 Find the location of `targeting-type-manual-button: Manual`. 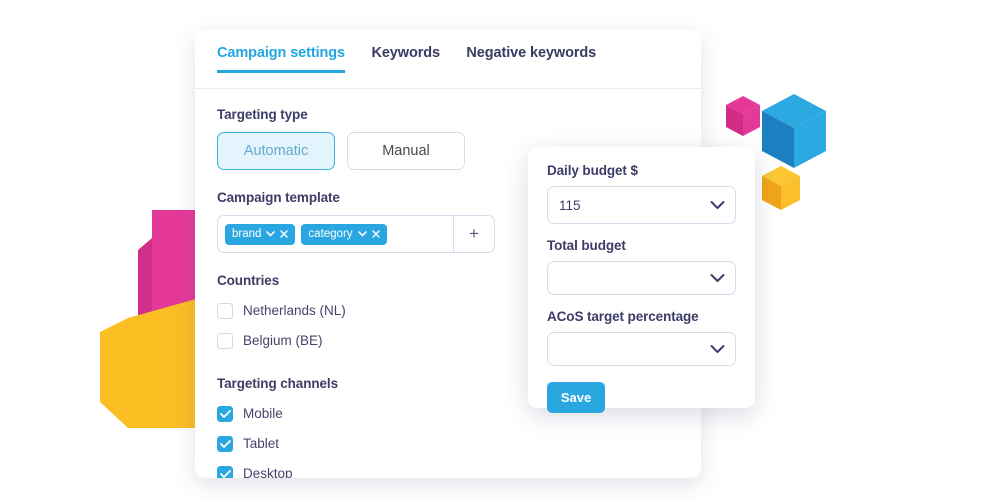

targeting-type-manual-button: Manual is located at coordinates (406, 151).